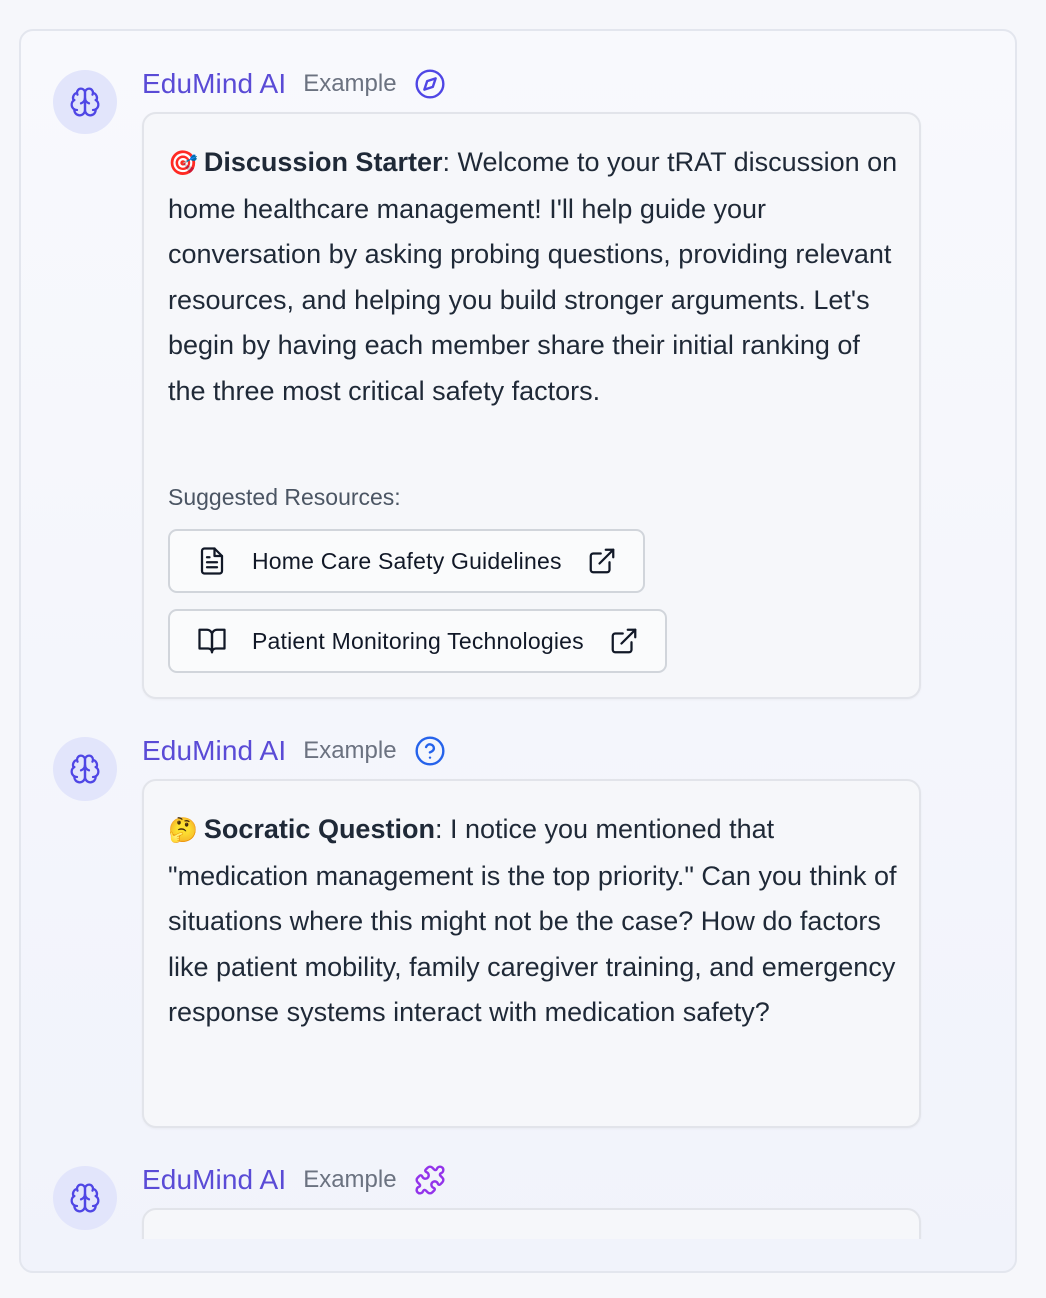  I want to click on book-open-icon, so click(212, 641).